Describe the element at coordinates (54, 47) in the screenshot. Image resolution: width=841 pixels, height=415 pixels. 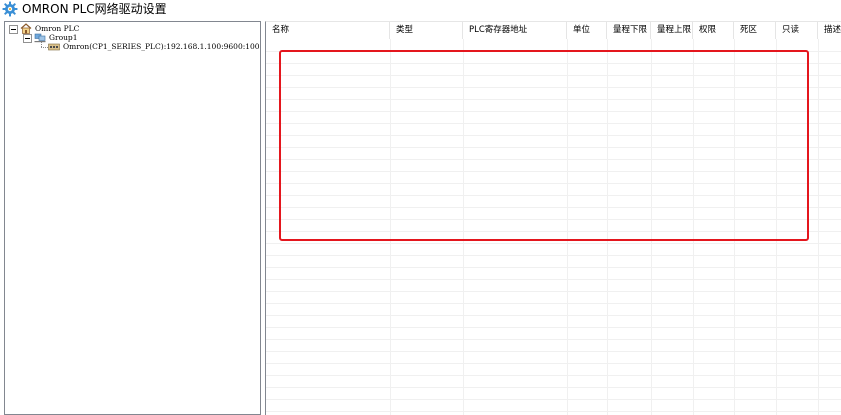
I see `plc-device-icon` at that location.